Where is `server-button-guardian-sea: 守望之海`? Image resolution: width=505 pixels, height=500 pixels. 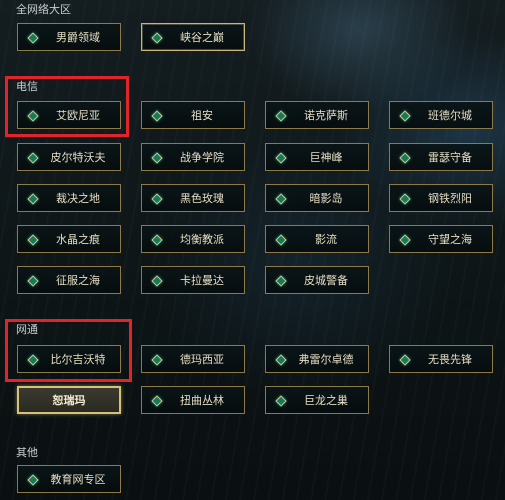 server-button-guardian-sea: 守望之海 is located at coordinates (441, 239).